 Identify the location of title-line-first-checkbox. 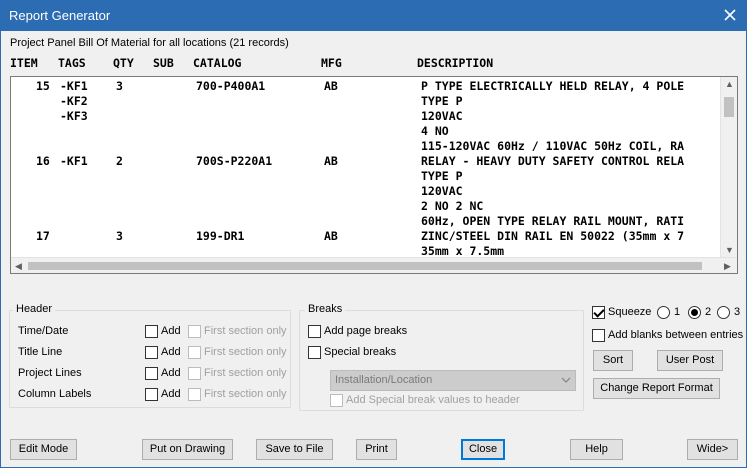
(194, 352).